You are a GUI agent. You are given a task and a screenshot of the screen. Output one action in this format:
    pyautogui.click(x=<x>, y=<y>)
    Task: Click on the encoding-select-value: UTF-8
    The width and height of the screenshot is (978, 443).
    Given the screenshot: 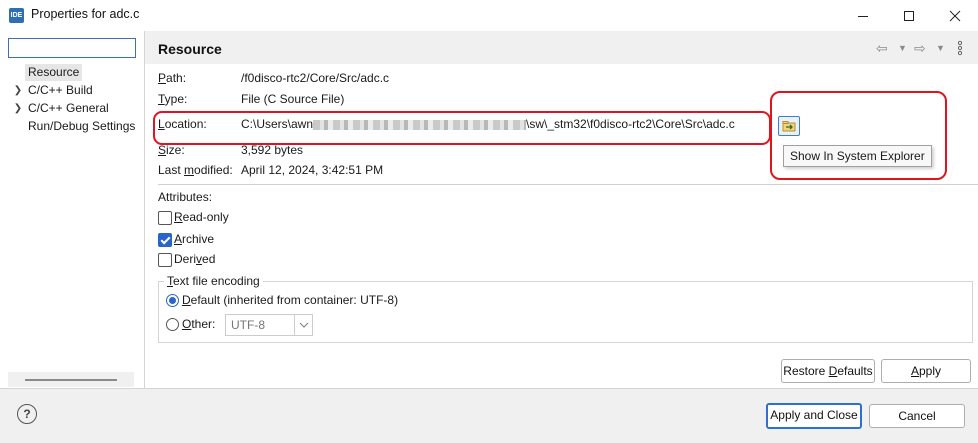 What is the action you would take?
    pyautogui.click(x=248, y=325)
    